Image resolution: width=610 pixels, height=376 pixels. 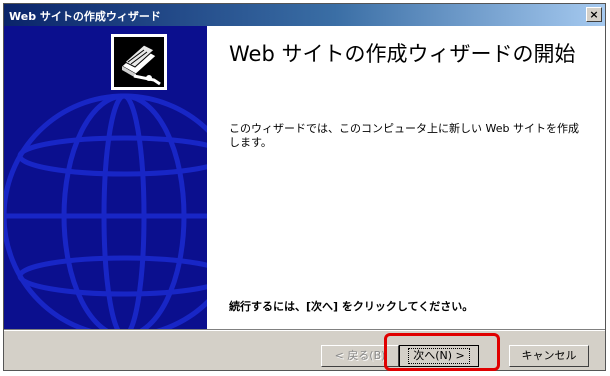 I want to click on window-title: Web サイトの作成ウィザード, so click(x=85, y=16).